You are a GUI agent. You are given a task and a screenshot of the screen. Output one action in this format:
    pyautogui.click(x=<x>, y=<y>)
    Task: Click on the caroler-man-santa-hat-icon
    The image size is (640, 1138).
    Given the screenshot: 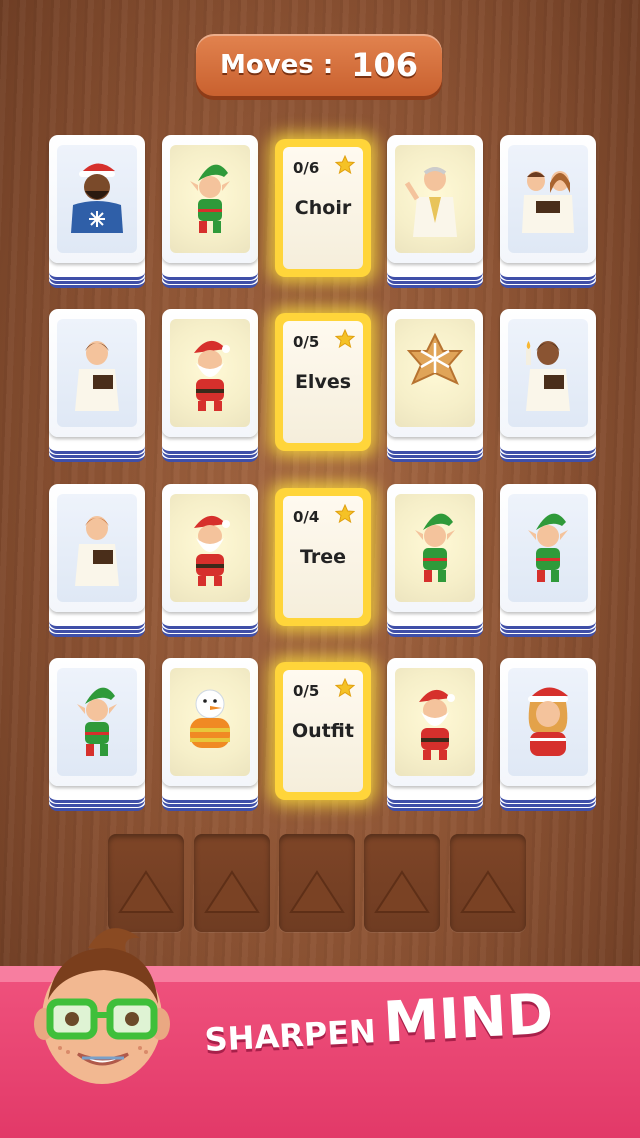 What is the action you would take?
    pyautogui.click(x=97, y=199)
    